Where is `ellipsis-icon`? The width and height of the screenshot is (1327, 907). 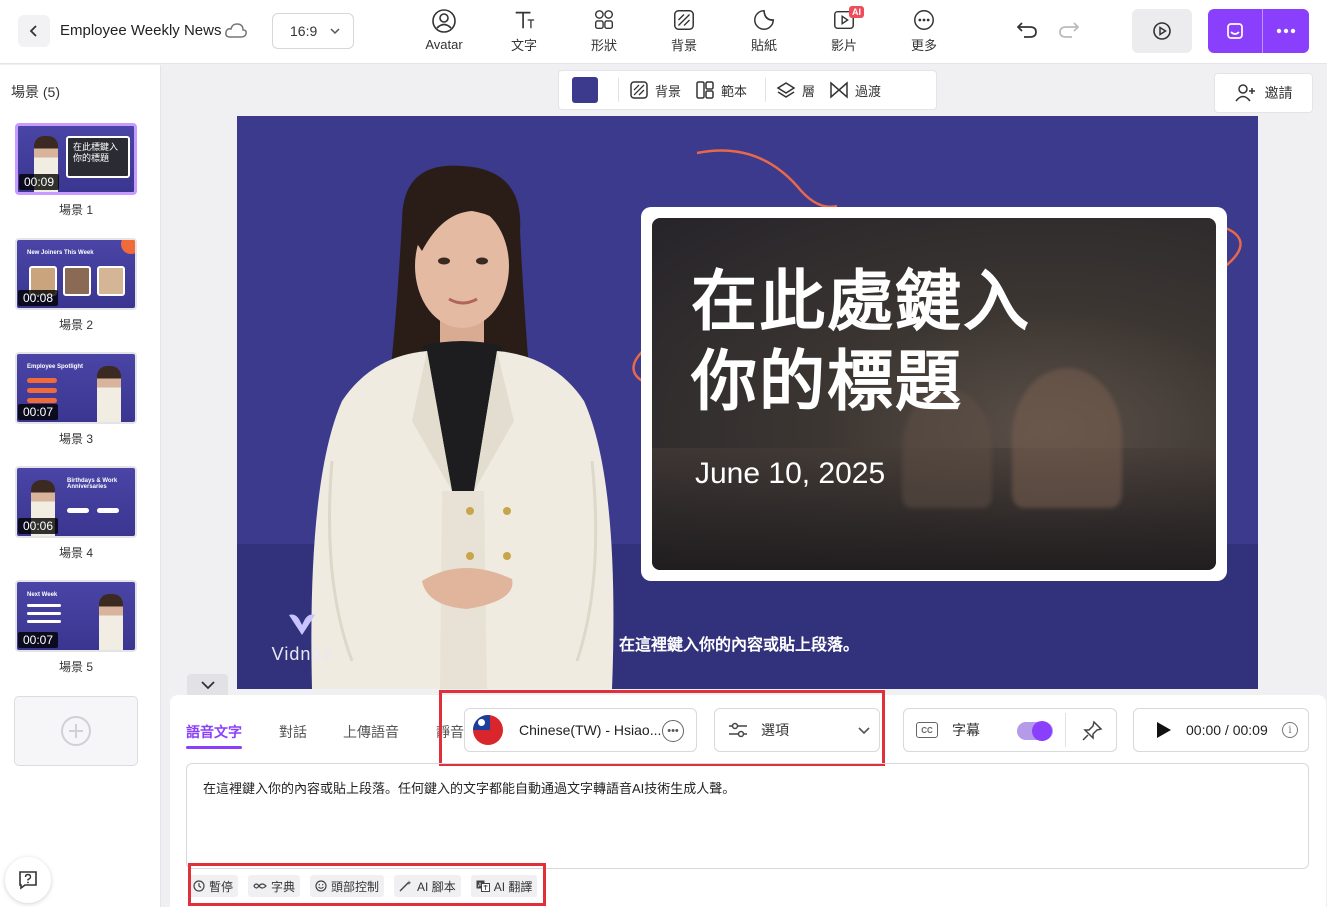 ellipsis-icon is located at coordinates (1286, 31).